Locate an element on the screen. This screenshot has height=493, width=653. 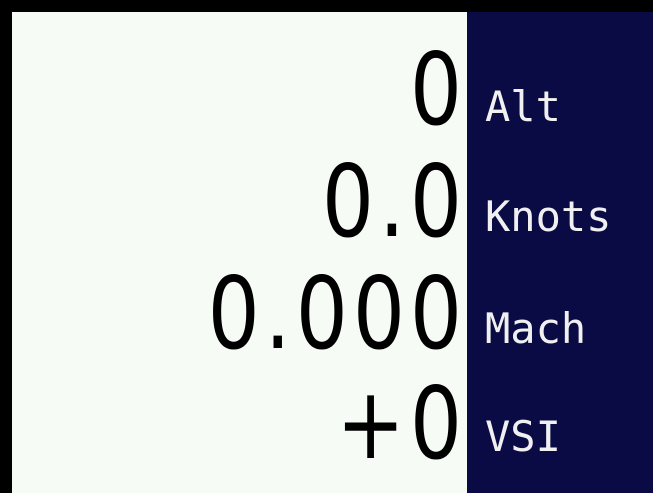
mach-label: Mach is located at coordinates (536, 328).